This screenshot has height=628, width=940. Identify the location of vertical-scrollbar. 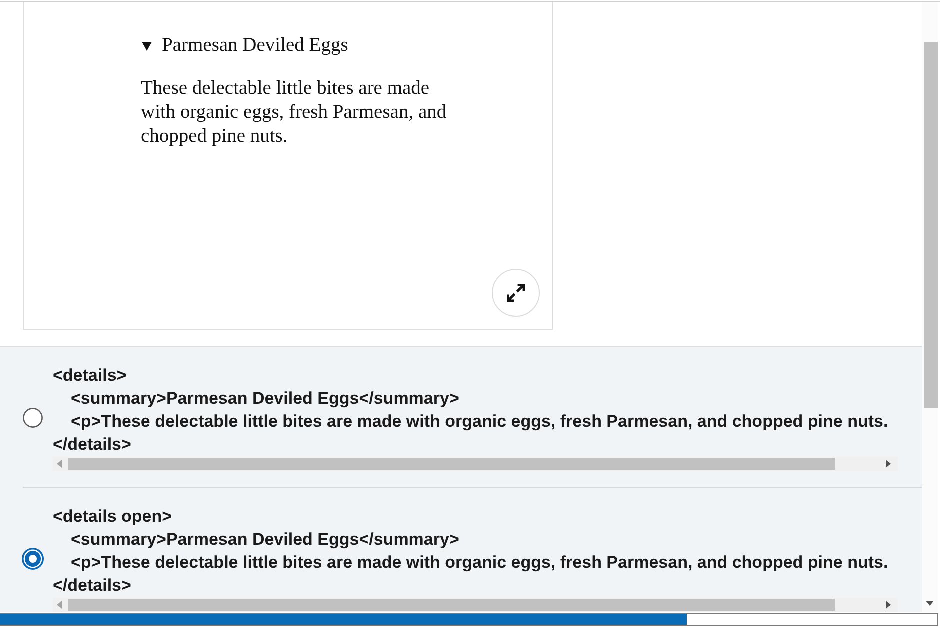
(930, 307).